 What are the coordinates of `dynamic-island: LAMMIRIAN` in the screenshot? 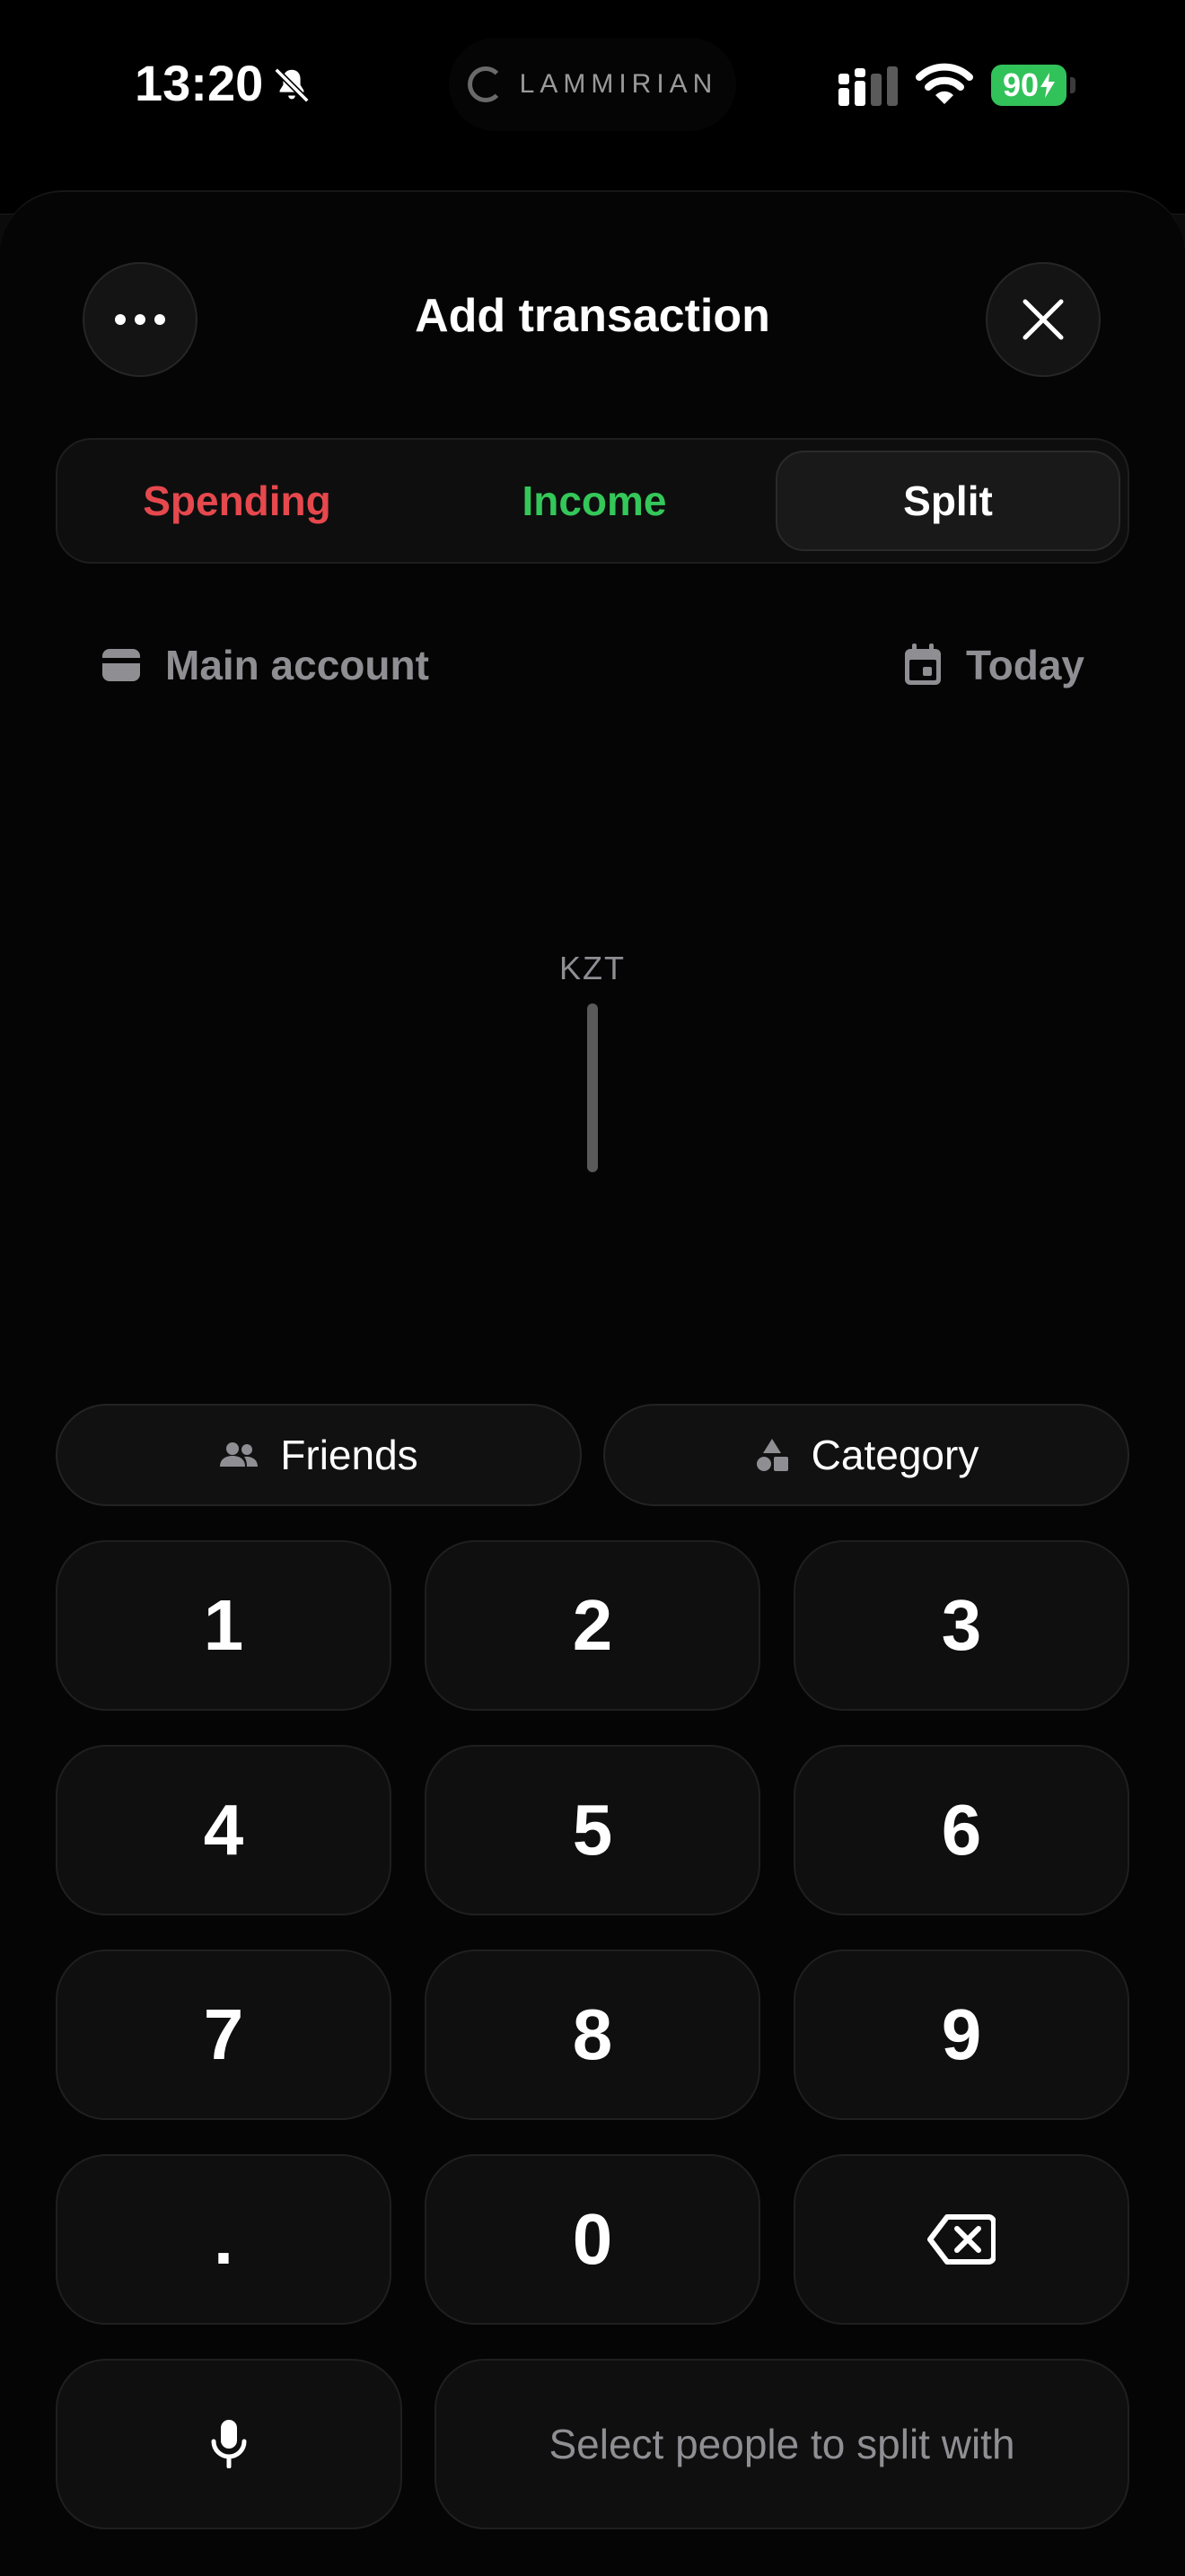 It's located at (592, 84).